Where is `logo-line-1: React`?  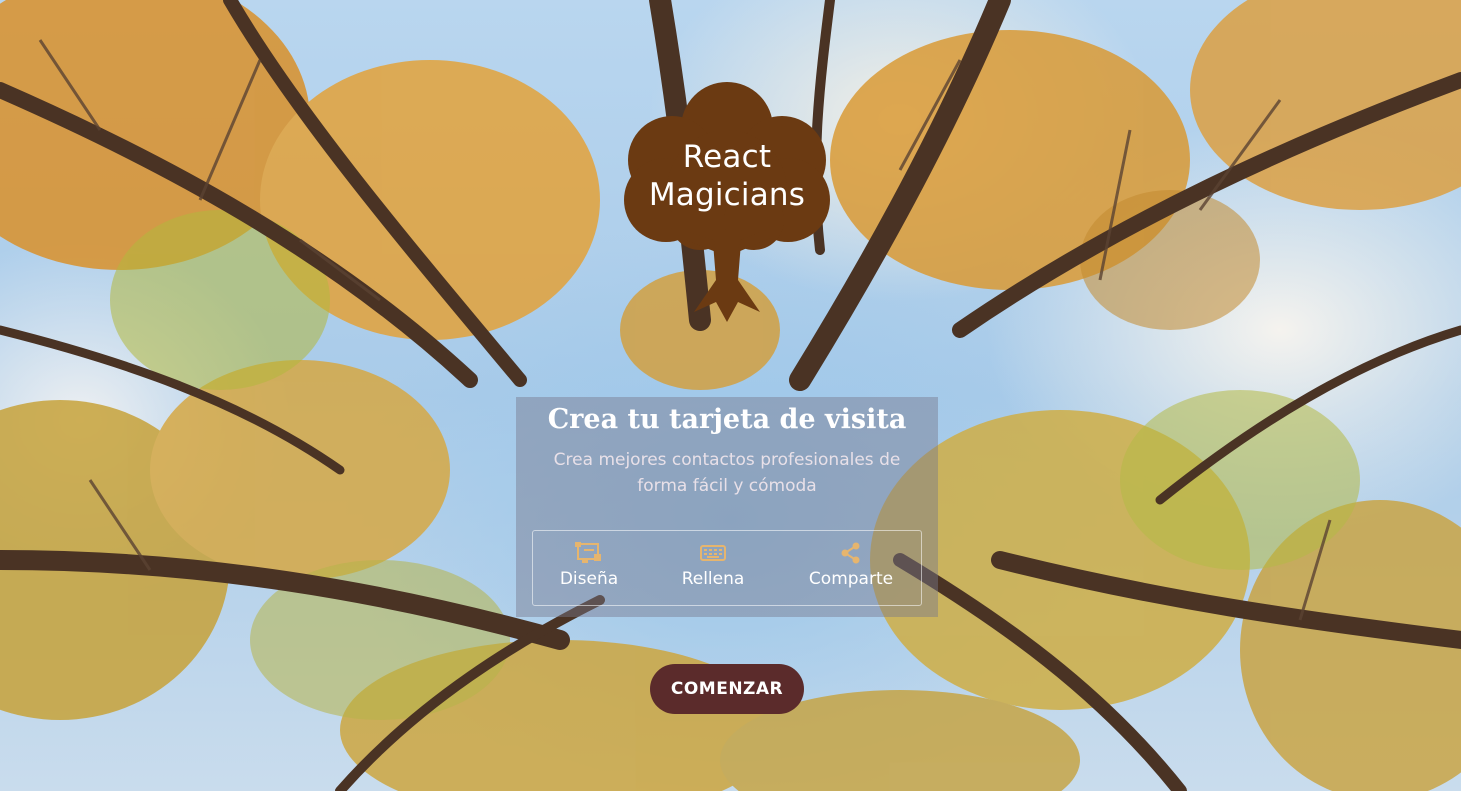 logo-line-1: React is located at coordinates (727, 157).